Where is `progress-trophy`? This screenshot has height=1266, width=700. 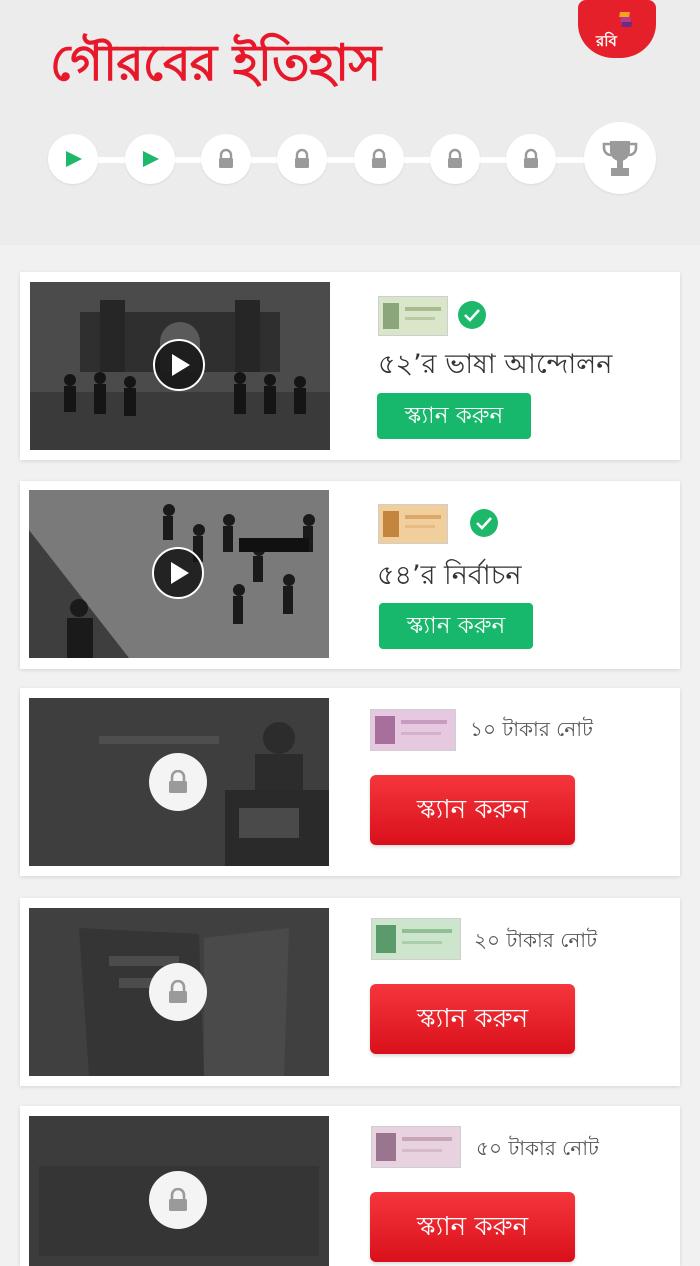 progress-trophy is located at coordinates (620, 158).